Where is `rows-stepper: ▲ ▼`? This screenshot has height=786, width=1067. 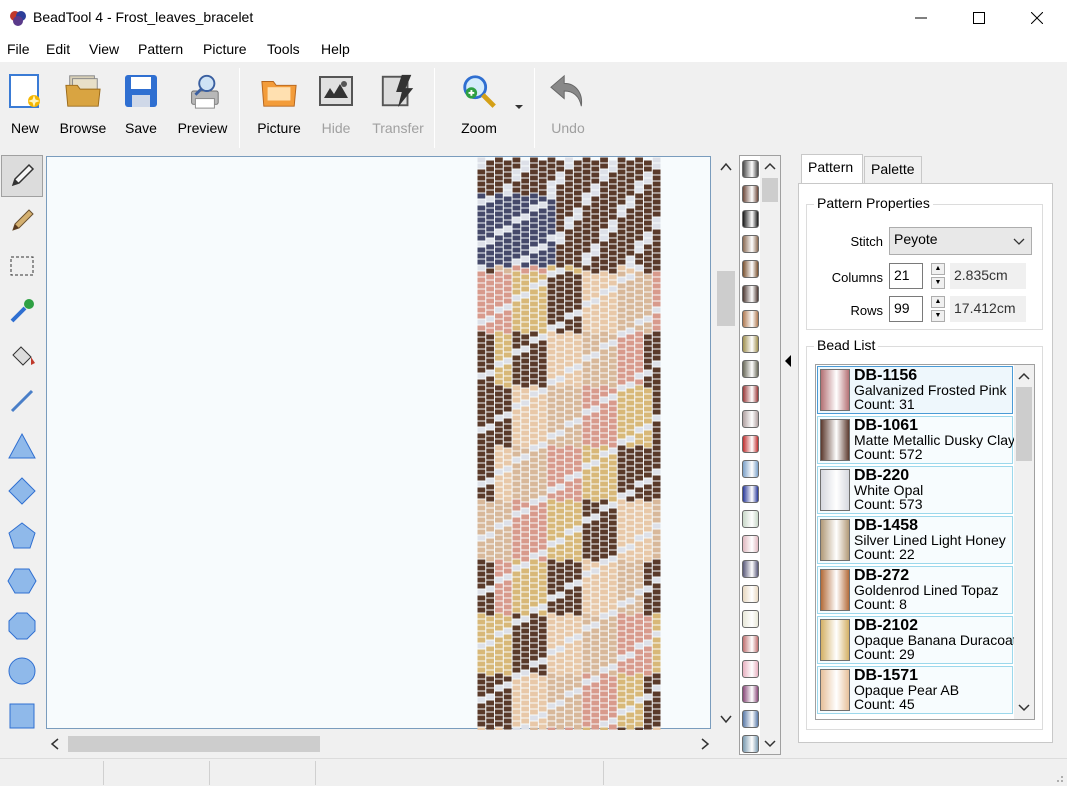
rows-stepper: ▲ ▼ is located at coordinates (938, 309).